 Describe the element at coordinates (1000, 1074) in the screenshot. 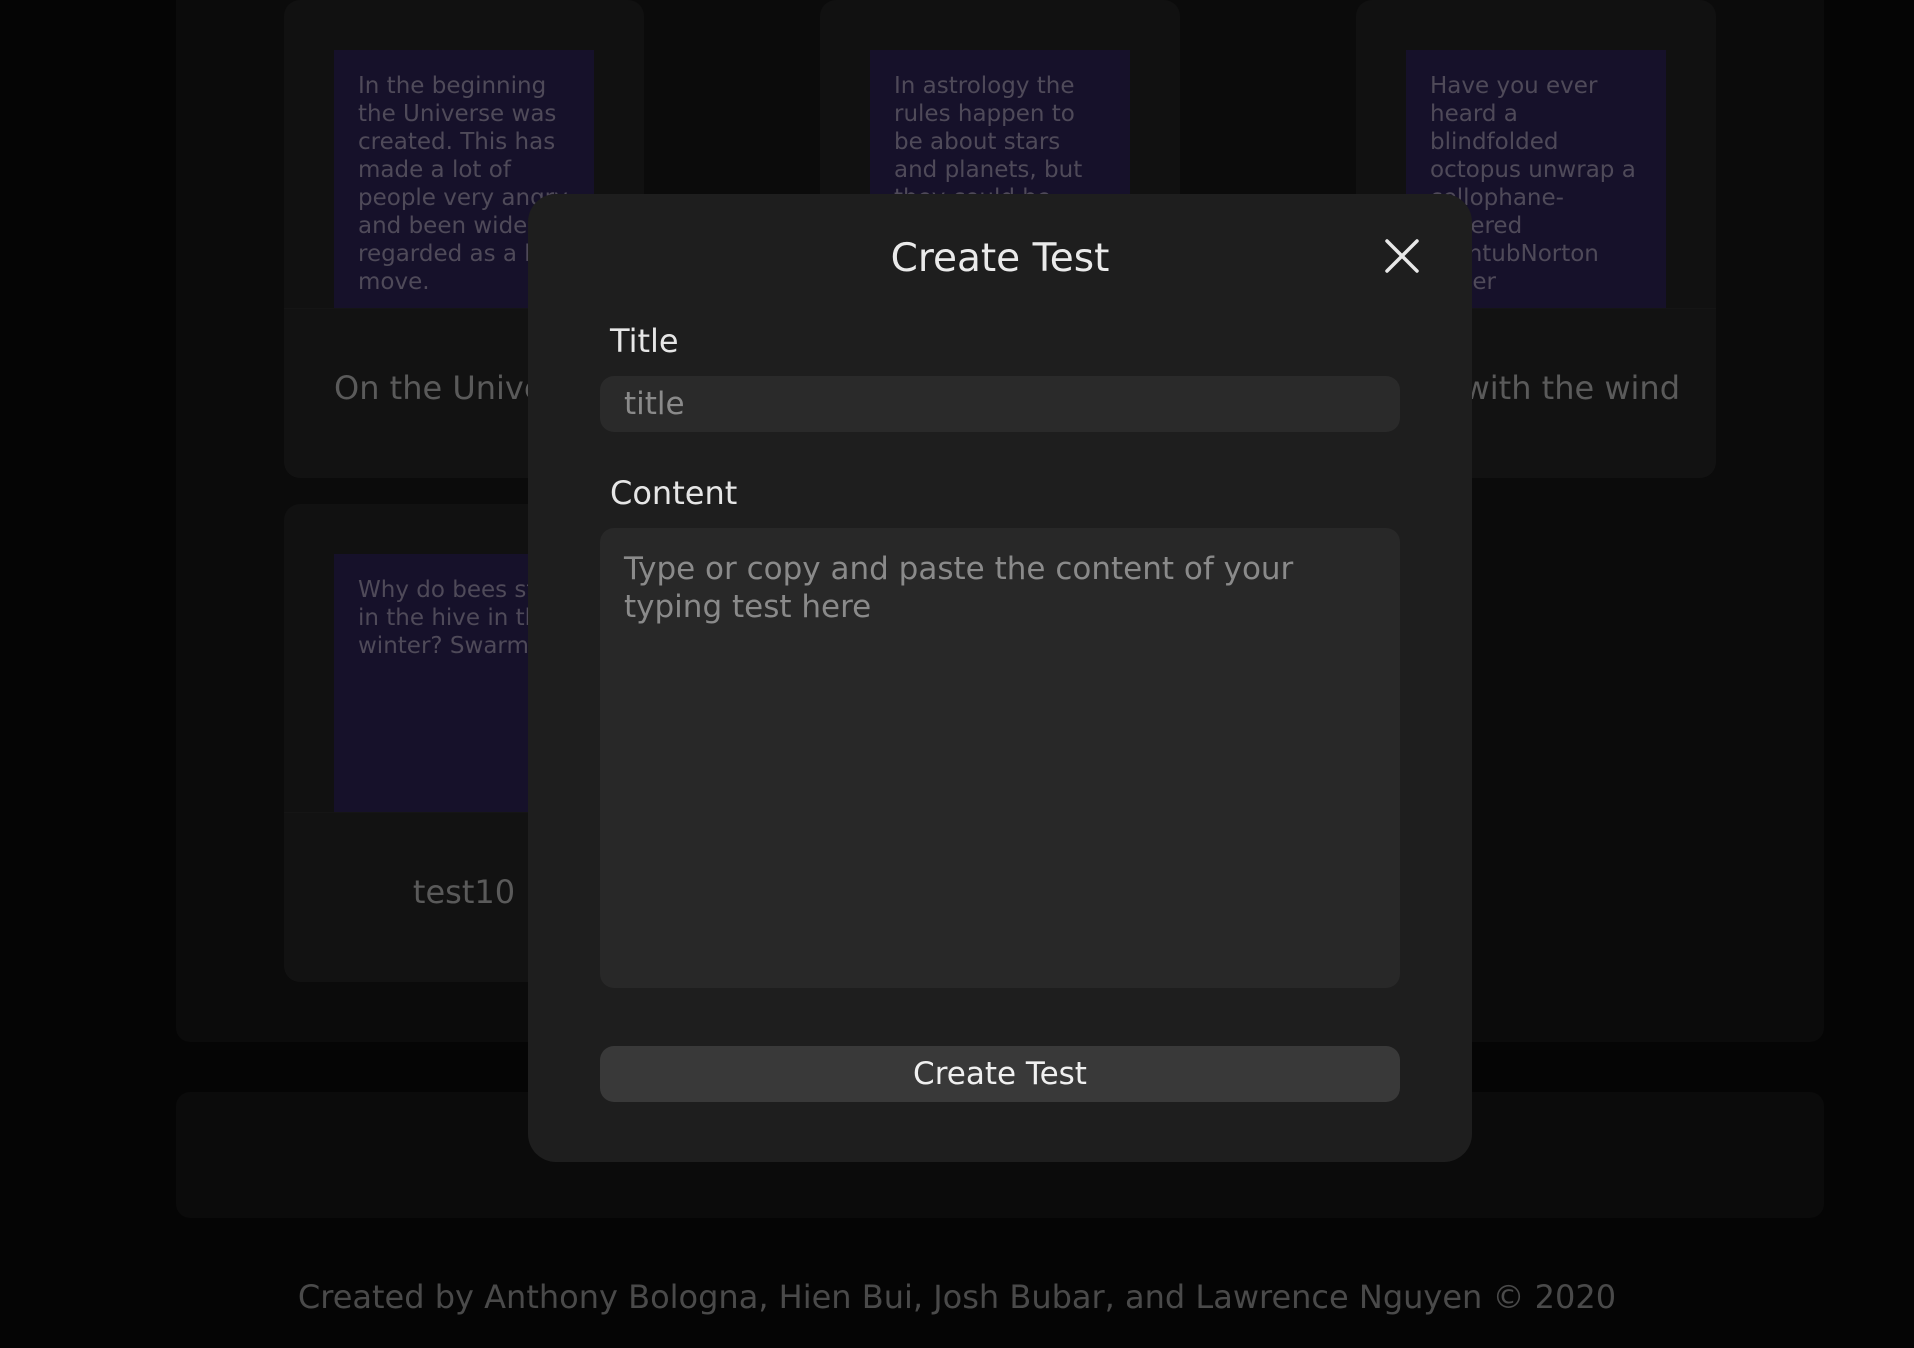

I see `create-test-button: Create Test` at that location.